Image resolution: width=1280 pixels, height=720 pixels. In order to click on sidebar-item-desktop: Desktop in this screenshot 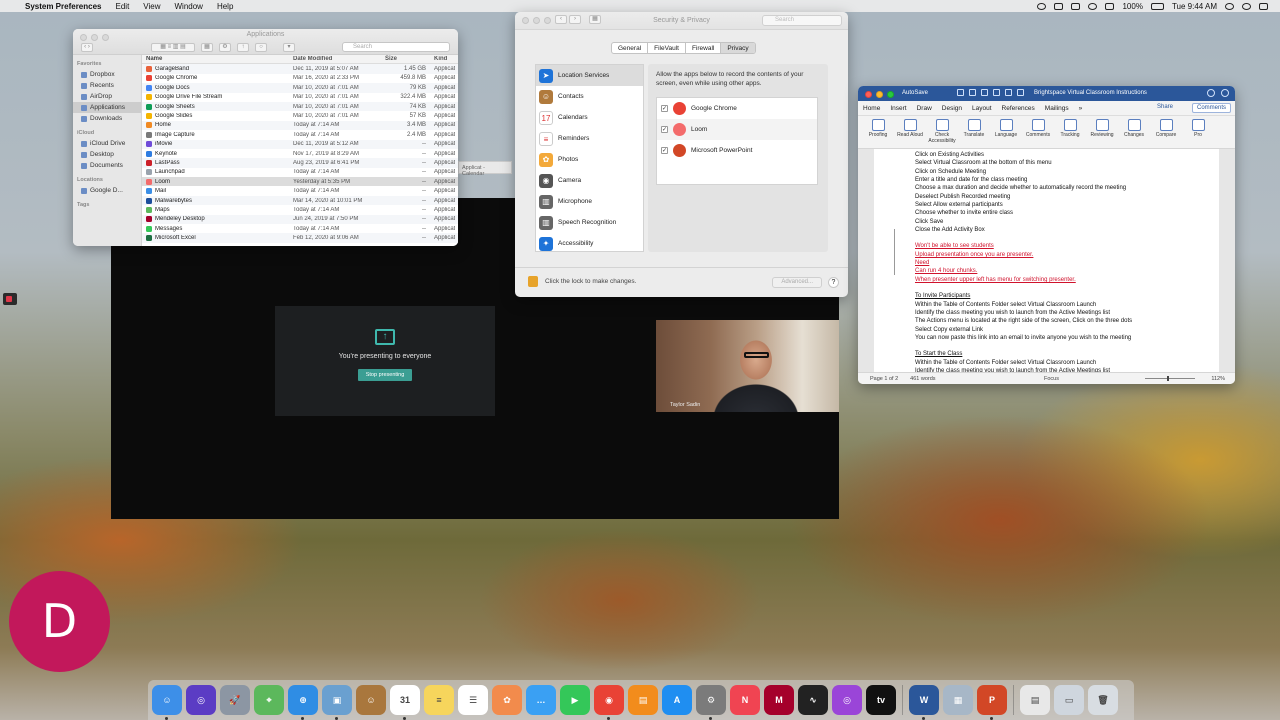, I will do `click(107, 154)`.